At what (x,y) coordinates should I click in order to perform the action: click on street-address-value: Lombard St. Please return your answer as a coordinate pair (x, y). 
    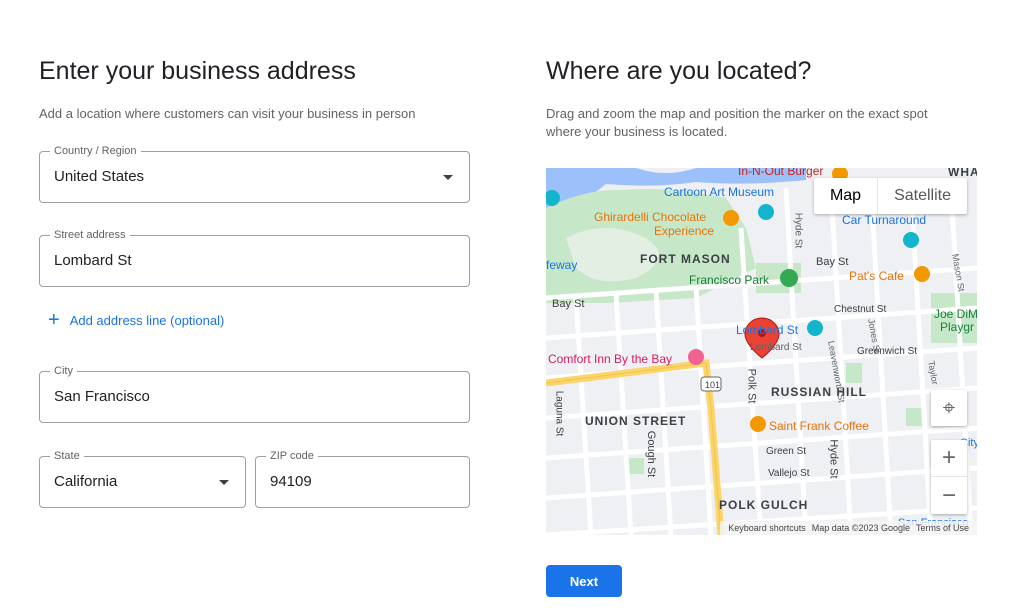
    Looking at the image, I should click on (93, 260).